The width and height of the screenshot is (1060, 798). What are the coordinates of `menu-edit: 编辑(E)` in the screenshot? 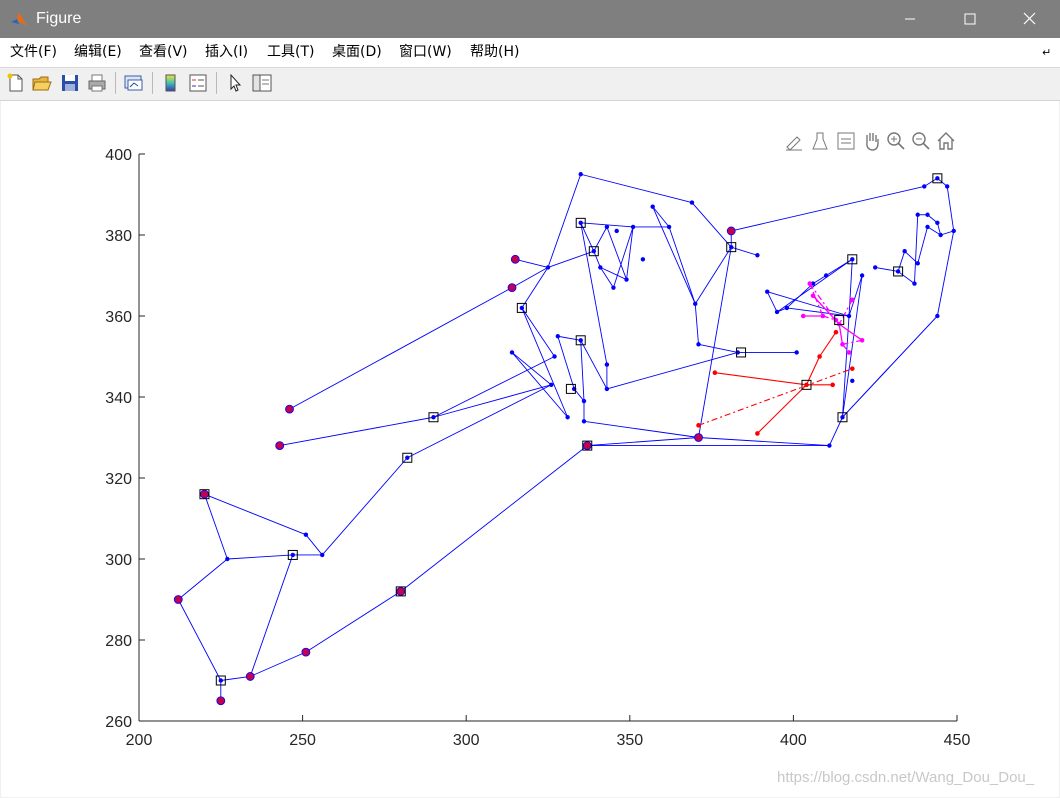 It's located at (98, 52).